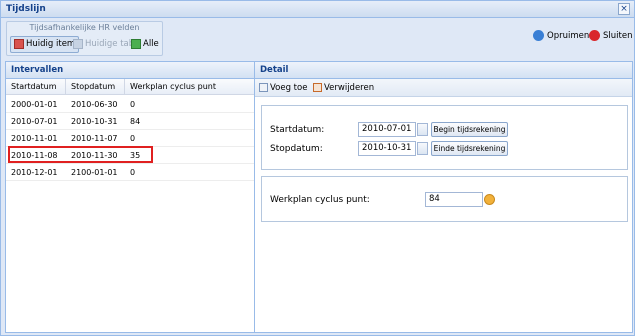 This screenshot has width=635, height=336. Describe the element at coordinates (80, 154) in the screenshot. I see `row-highlight-outline` at that location.